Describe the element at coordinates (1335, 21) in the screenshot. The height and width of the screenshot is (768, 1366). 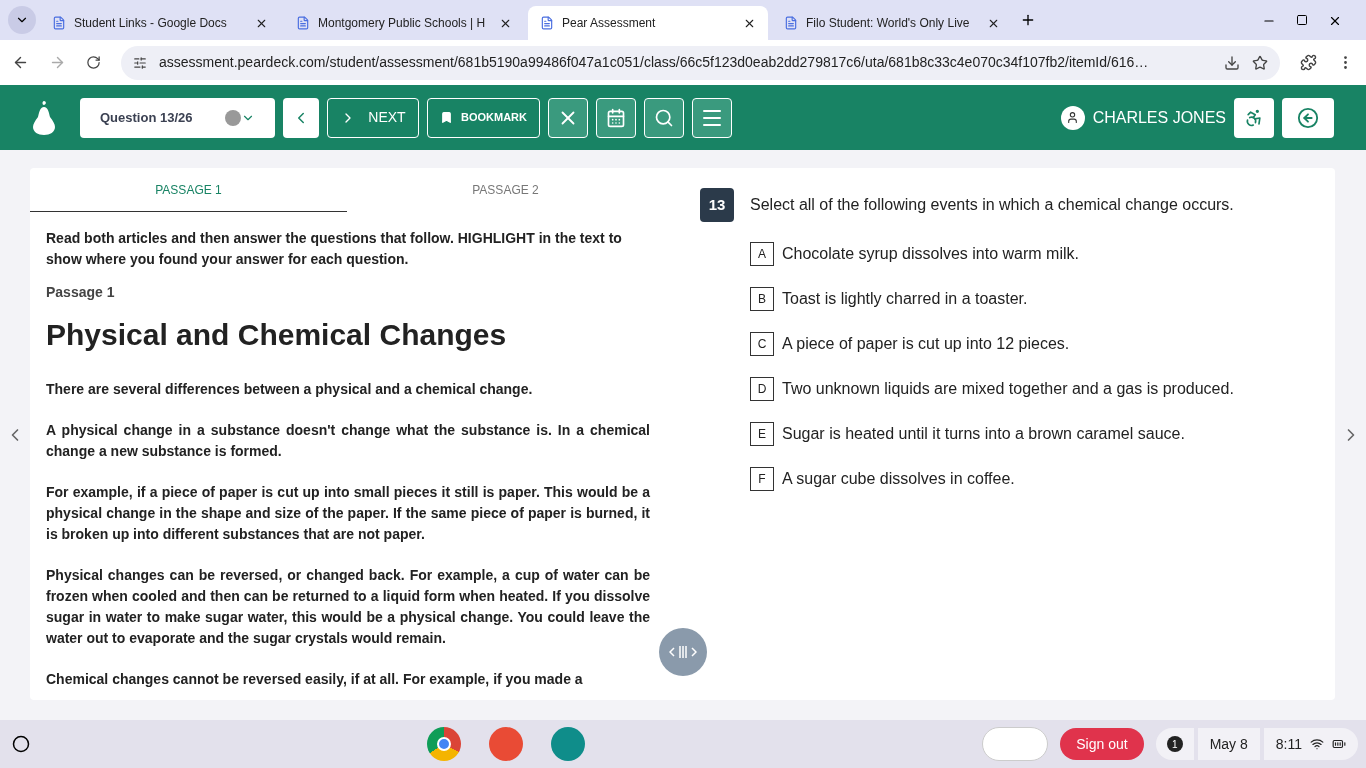
I see `close-icon` at that location.